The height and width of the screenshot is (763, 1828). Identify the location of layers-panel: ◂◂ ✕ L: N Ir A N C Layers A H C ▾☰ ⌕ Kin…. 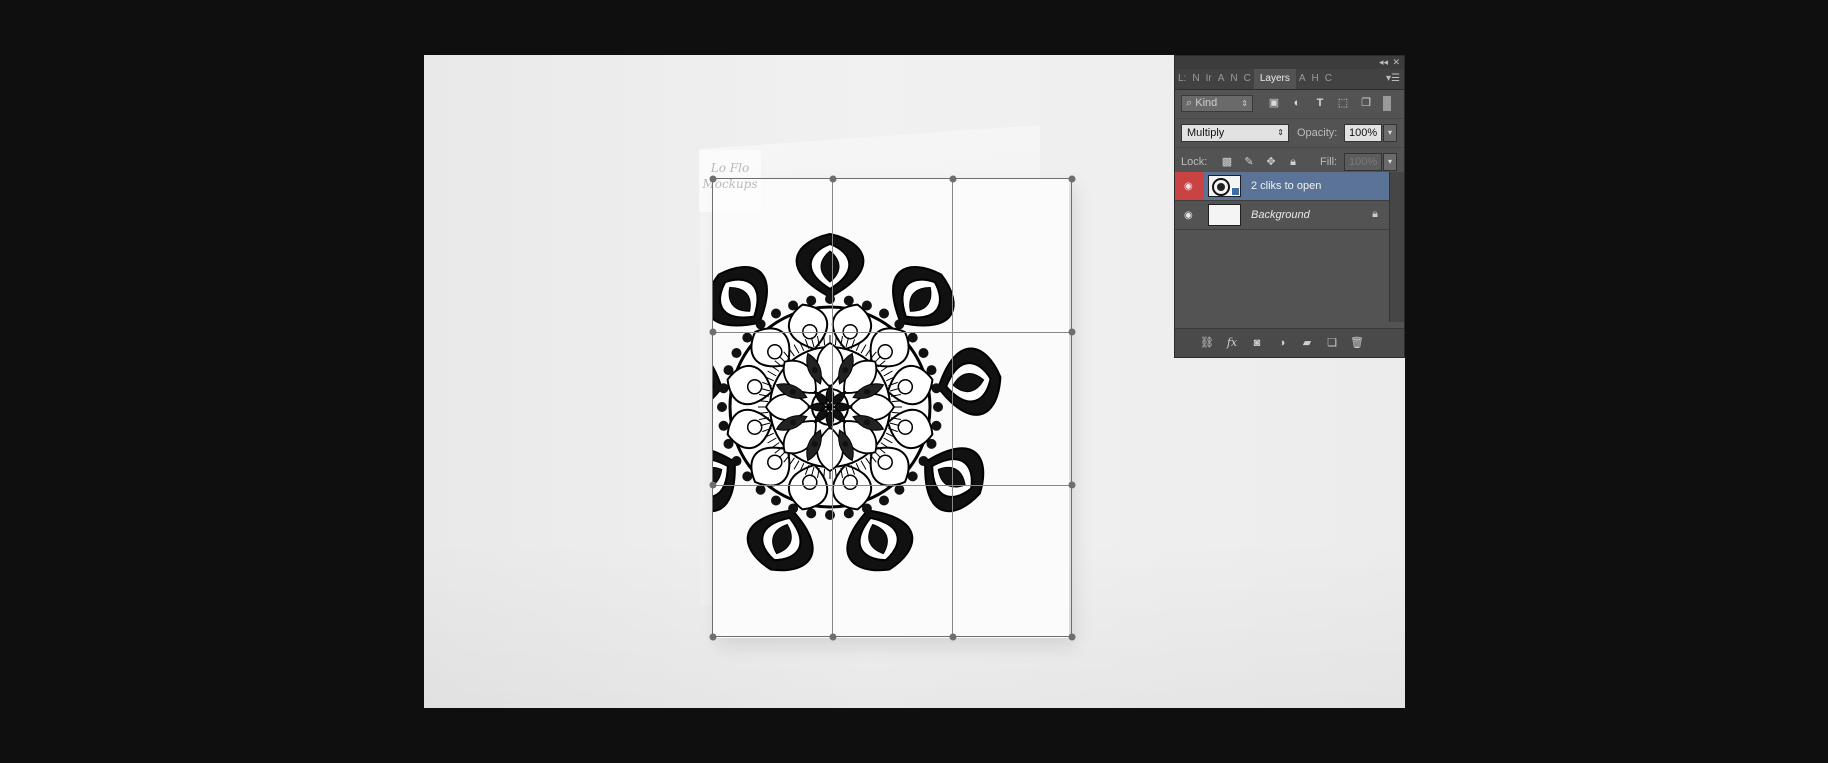
(1289, 206).